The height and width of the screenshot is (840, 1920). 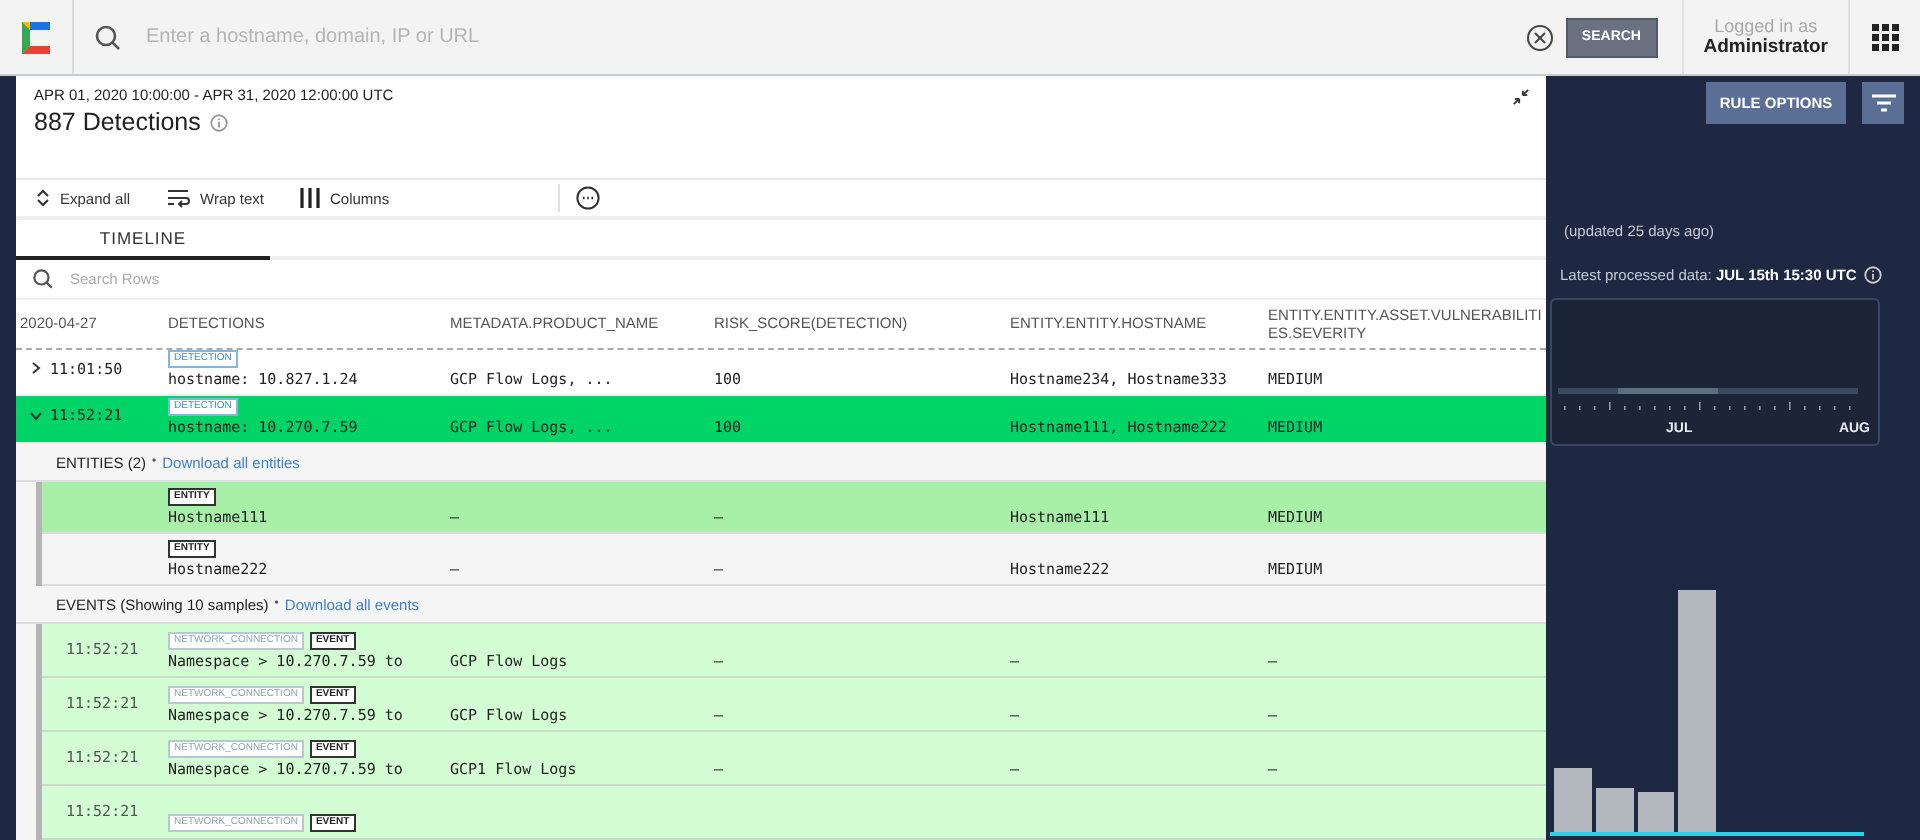 What do you see at coordinates (1539, 37) in the screenshot?
I see `clear-icon` at bounding box center [1539, 37].